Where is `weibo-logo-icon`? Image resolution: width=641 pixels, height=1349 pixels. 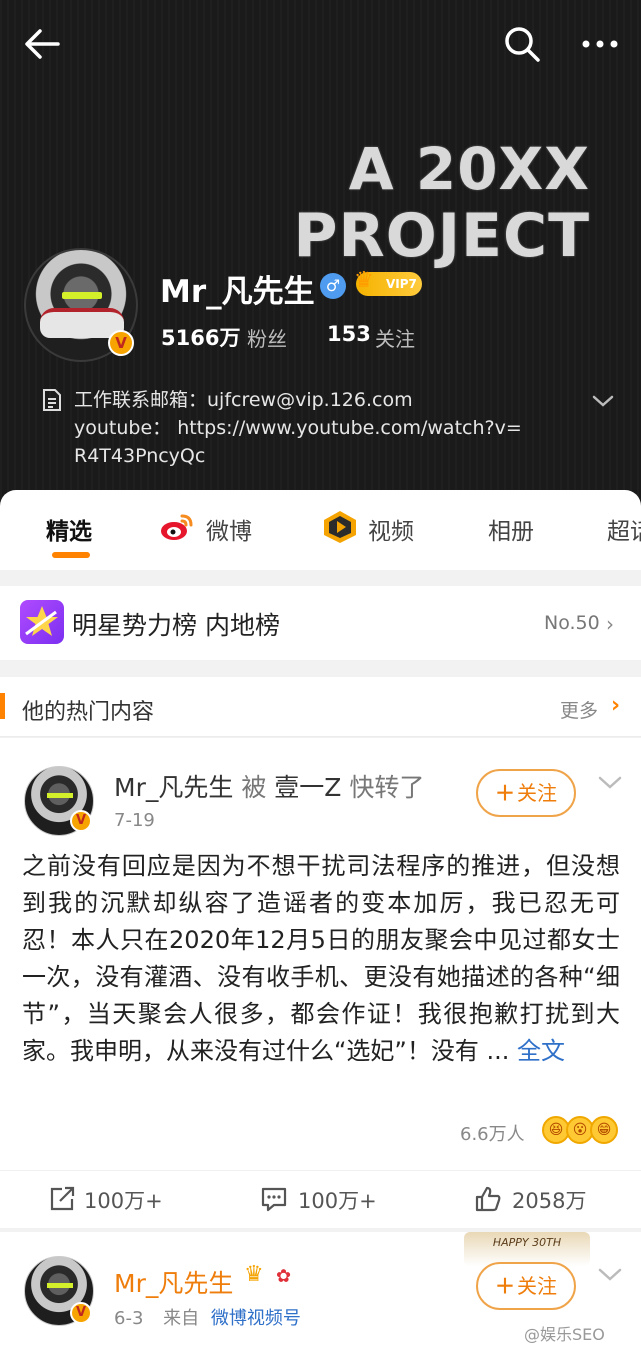
weibo-logo-icon is located at coordinates (177, 527).